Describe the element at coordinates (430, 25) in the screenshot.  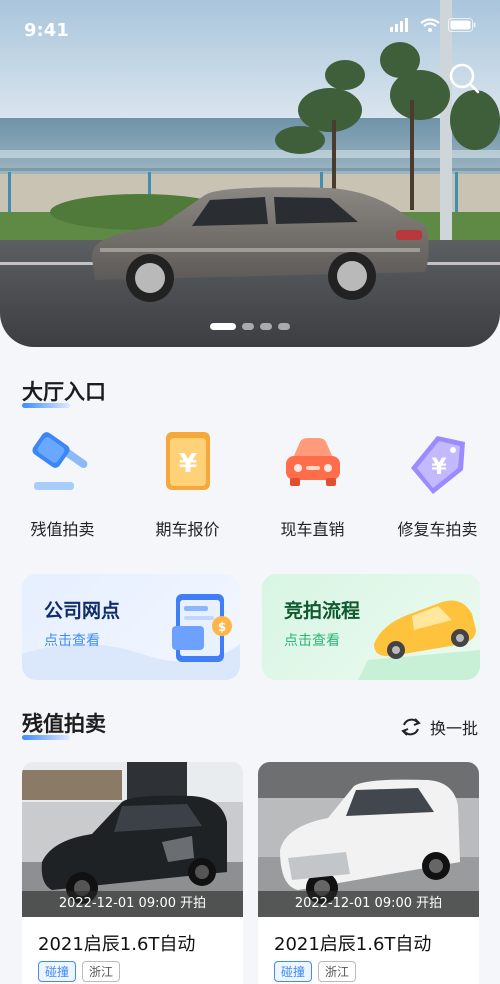
I see `wifi-icon` at that location.